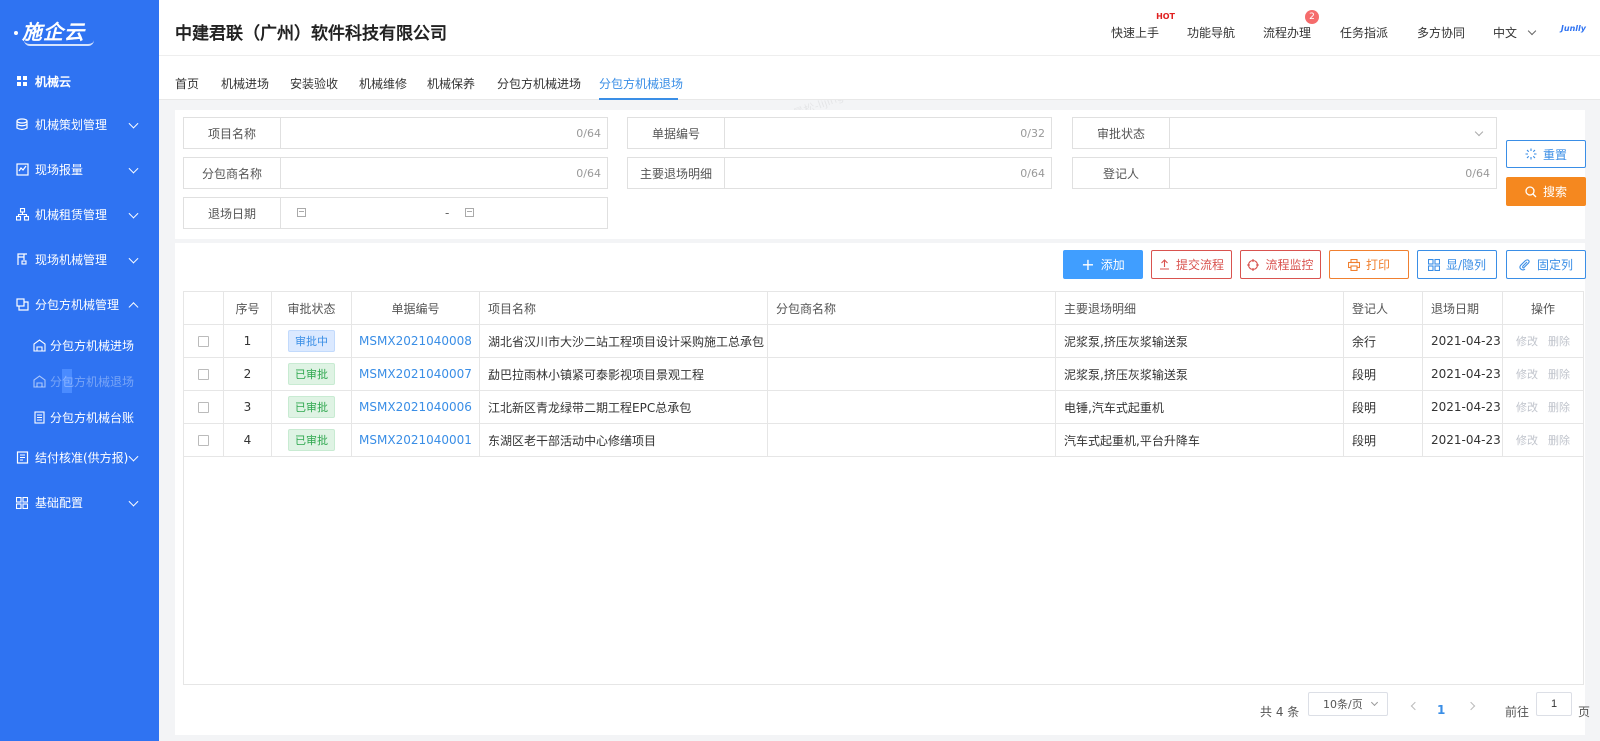  Describe the element at coordinates (1383, 308) in the screenshot. I see `header-cell: 登记人` at that location.